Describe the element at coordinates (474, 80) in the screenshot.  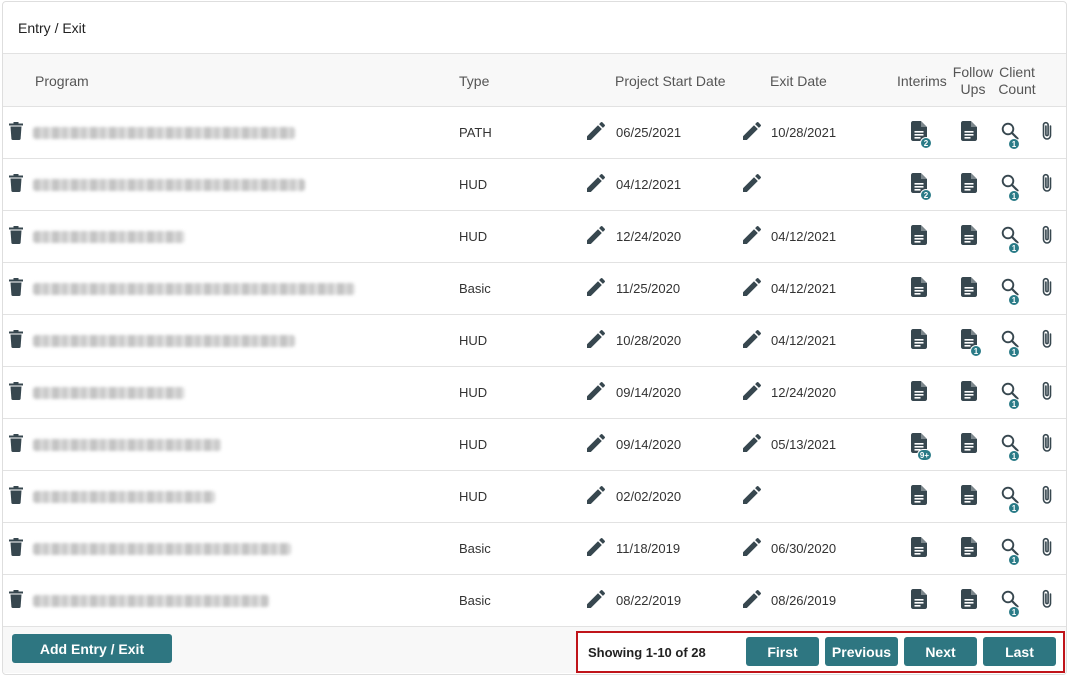
I see `col-type: Type` at that location.